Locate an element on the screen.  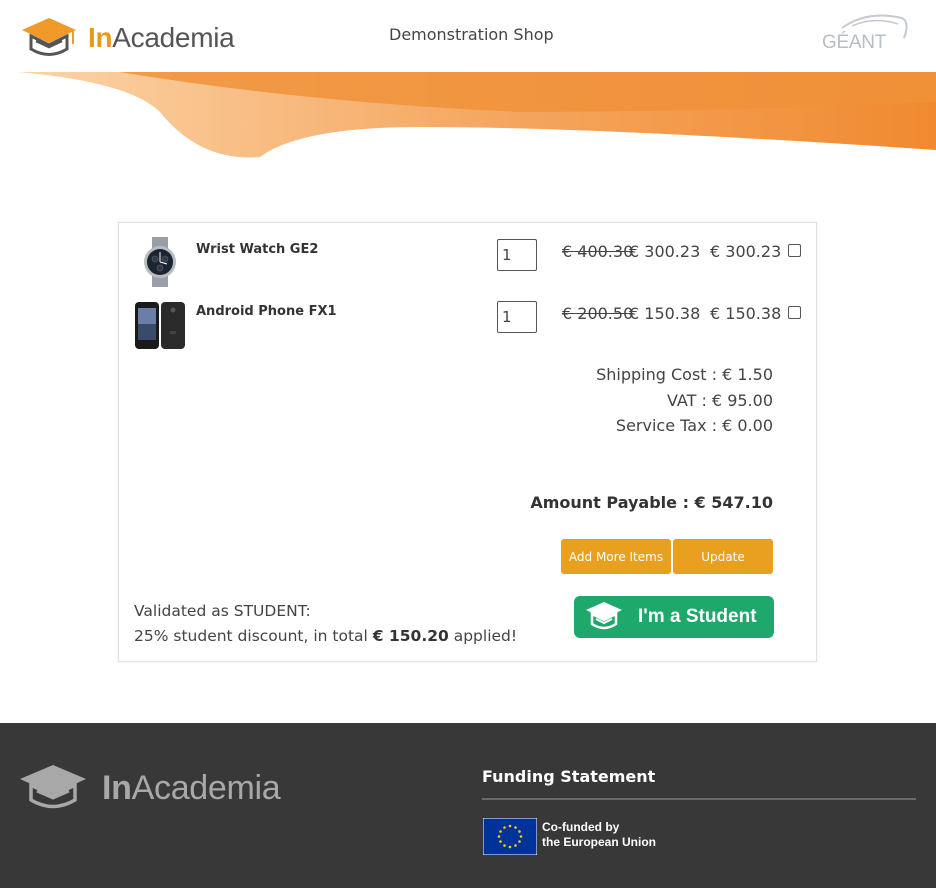
vat: VAT : € 95.00 is located at coordinates (719, 400).